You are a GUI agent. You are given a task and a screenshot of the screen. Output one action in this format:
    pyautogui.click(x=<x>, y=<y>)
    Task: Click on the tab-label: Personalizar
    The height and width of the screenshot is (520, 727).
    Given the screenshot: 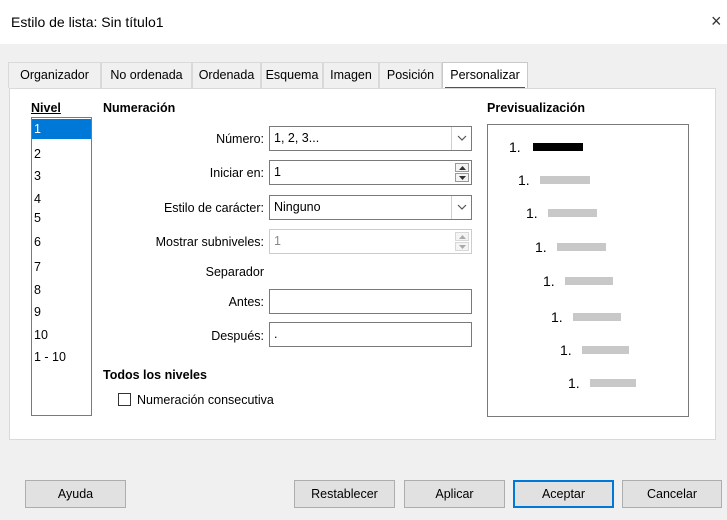 What is the action you would take?
    pyautogui.click(x=485, y=75)
    